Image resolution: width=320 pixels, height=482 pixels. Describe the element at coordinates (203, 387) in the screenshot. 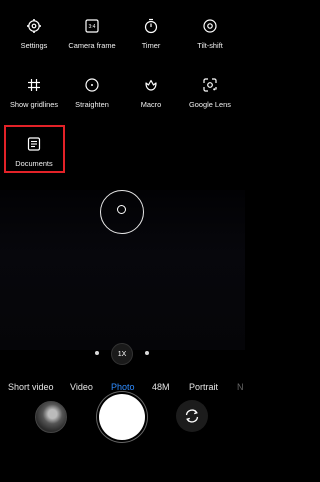

I see `mode-portrait: Portrait` at that location.